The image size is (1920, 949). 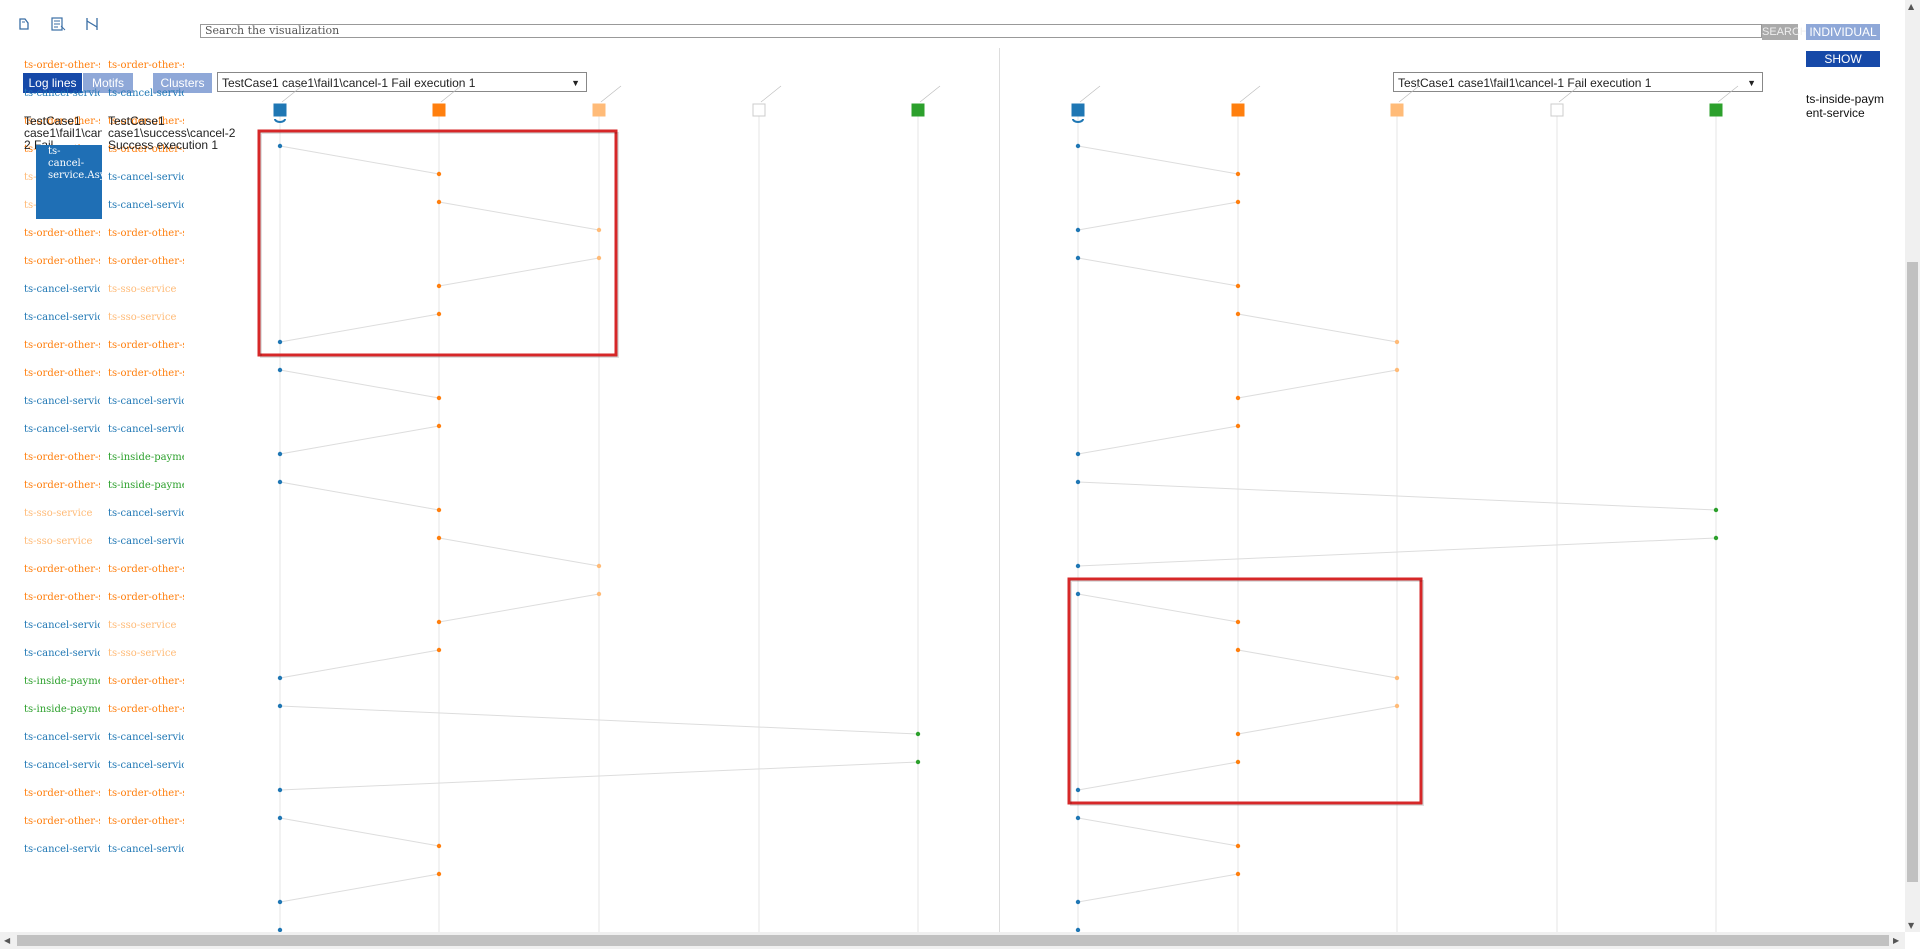 What do you see at coordinates (437, 243) in the screenshot?
I see `left-highlight-box` at bounding box center [437, 243].